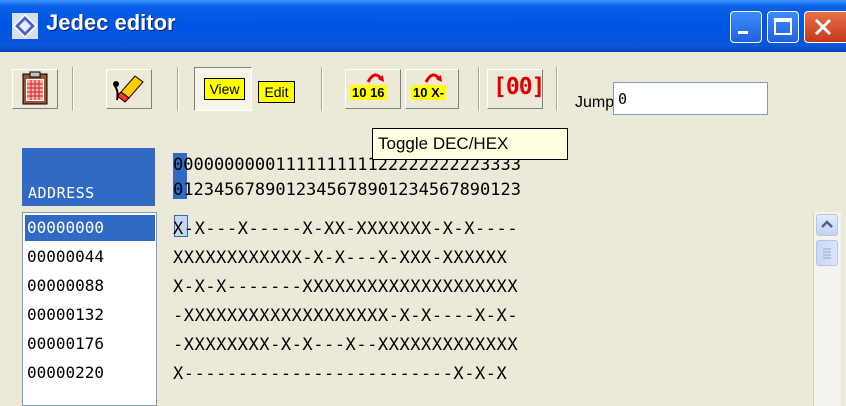  What do you see at coordinates (90, 228) in the screenshot?
I see `address-item: 00000000` at bounding box center [90, 228].